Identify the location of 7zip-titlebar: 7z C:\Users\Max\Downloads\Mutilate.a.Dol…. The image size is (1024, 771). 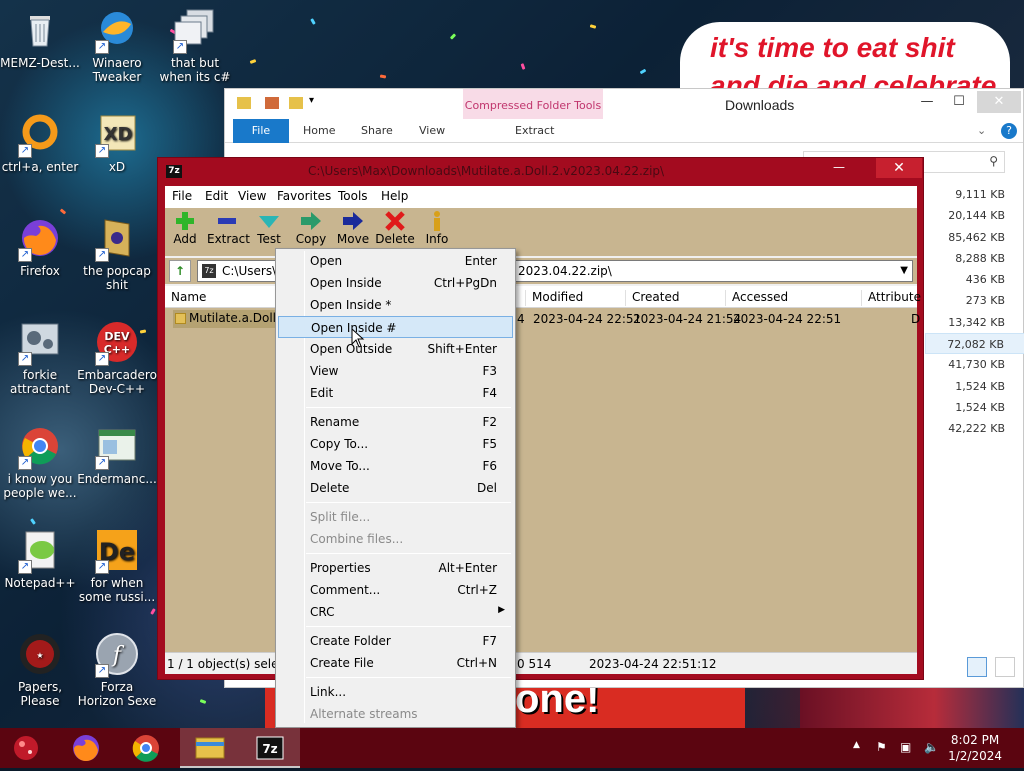
(540, 172).